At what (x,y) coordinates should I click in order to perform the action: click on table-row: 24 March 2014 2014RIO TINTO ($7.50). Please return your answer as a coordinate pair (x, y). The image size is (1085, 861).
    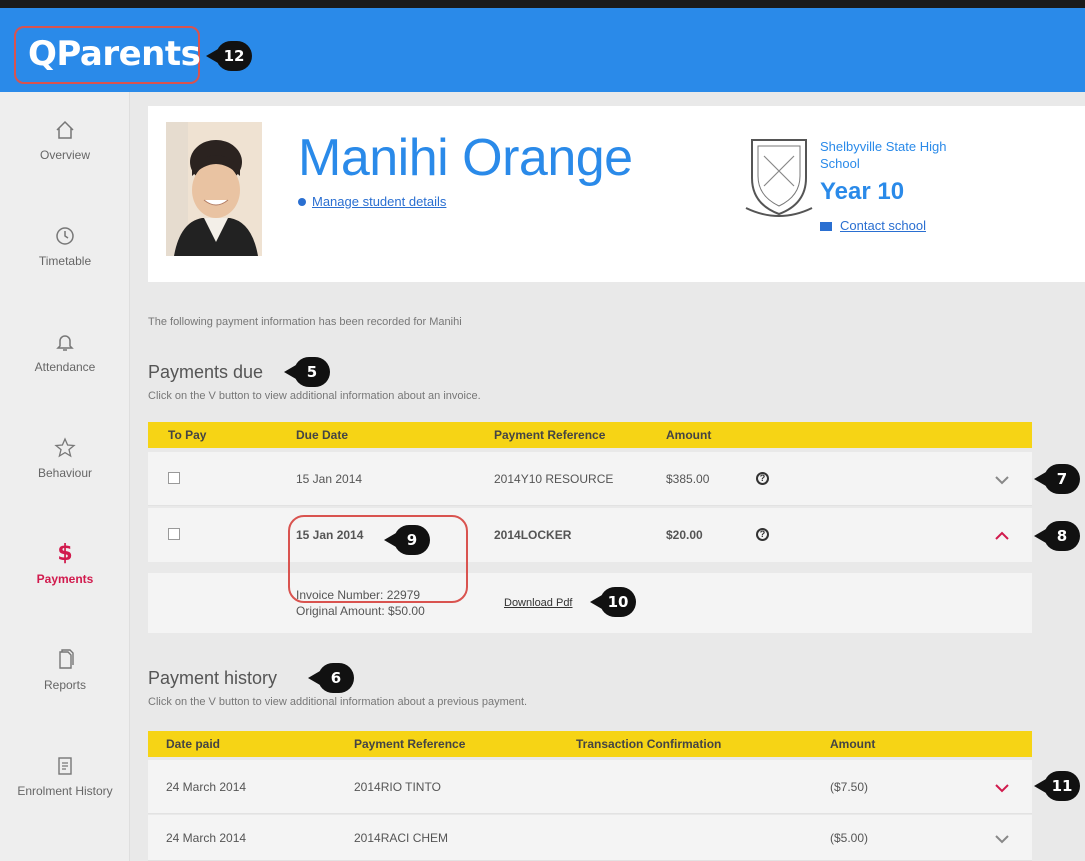
    Looking at the image, I should click on (590, 787).